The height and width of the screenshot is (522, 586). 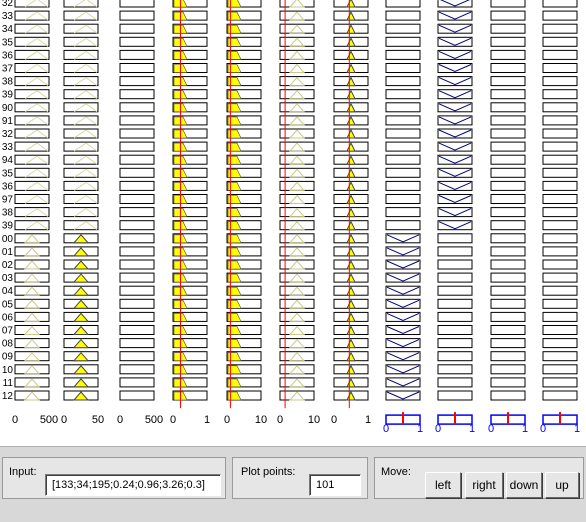 I want to click on axis-max-label: 10, so click(x=314, y=420).